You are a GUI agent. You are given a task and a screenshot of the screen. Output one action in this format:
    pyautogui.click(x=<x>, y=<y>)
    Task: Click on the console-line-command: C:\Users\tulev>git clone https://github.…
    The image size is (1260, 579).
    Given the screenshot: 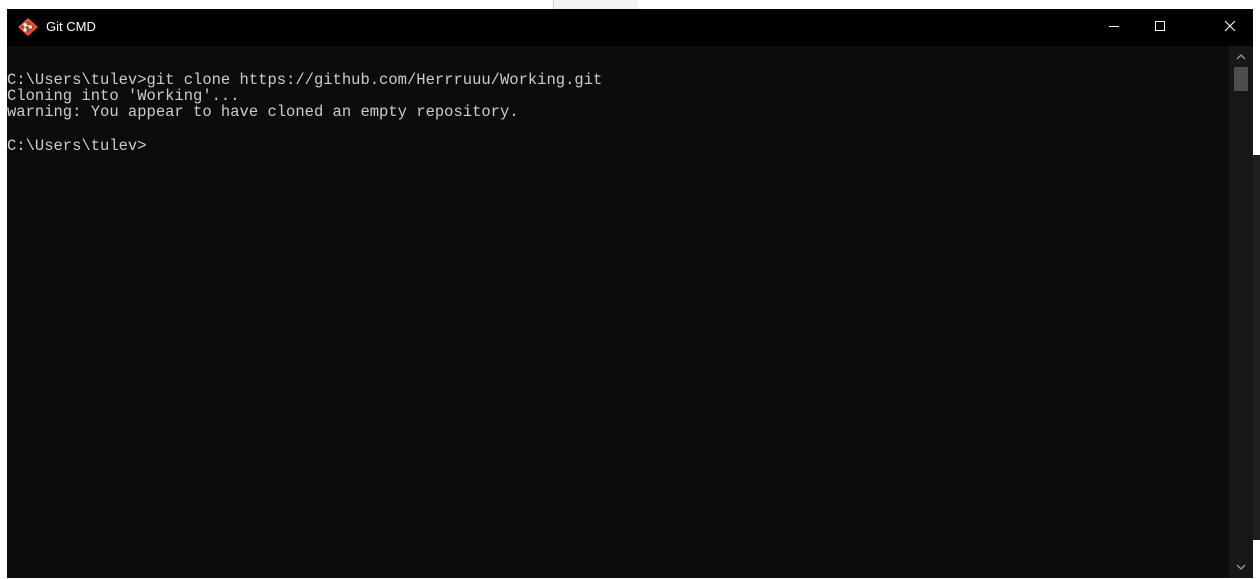 What is the action you would take?
    pyautogui.click(x=305, y=80)
    